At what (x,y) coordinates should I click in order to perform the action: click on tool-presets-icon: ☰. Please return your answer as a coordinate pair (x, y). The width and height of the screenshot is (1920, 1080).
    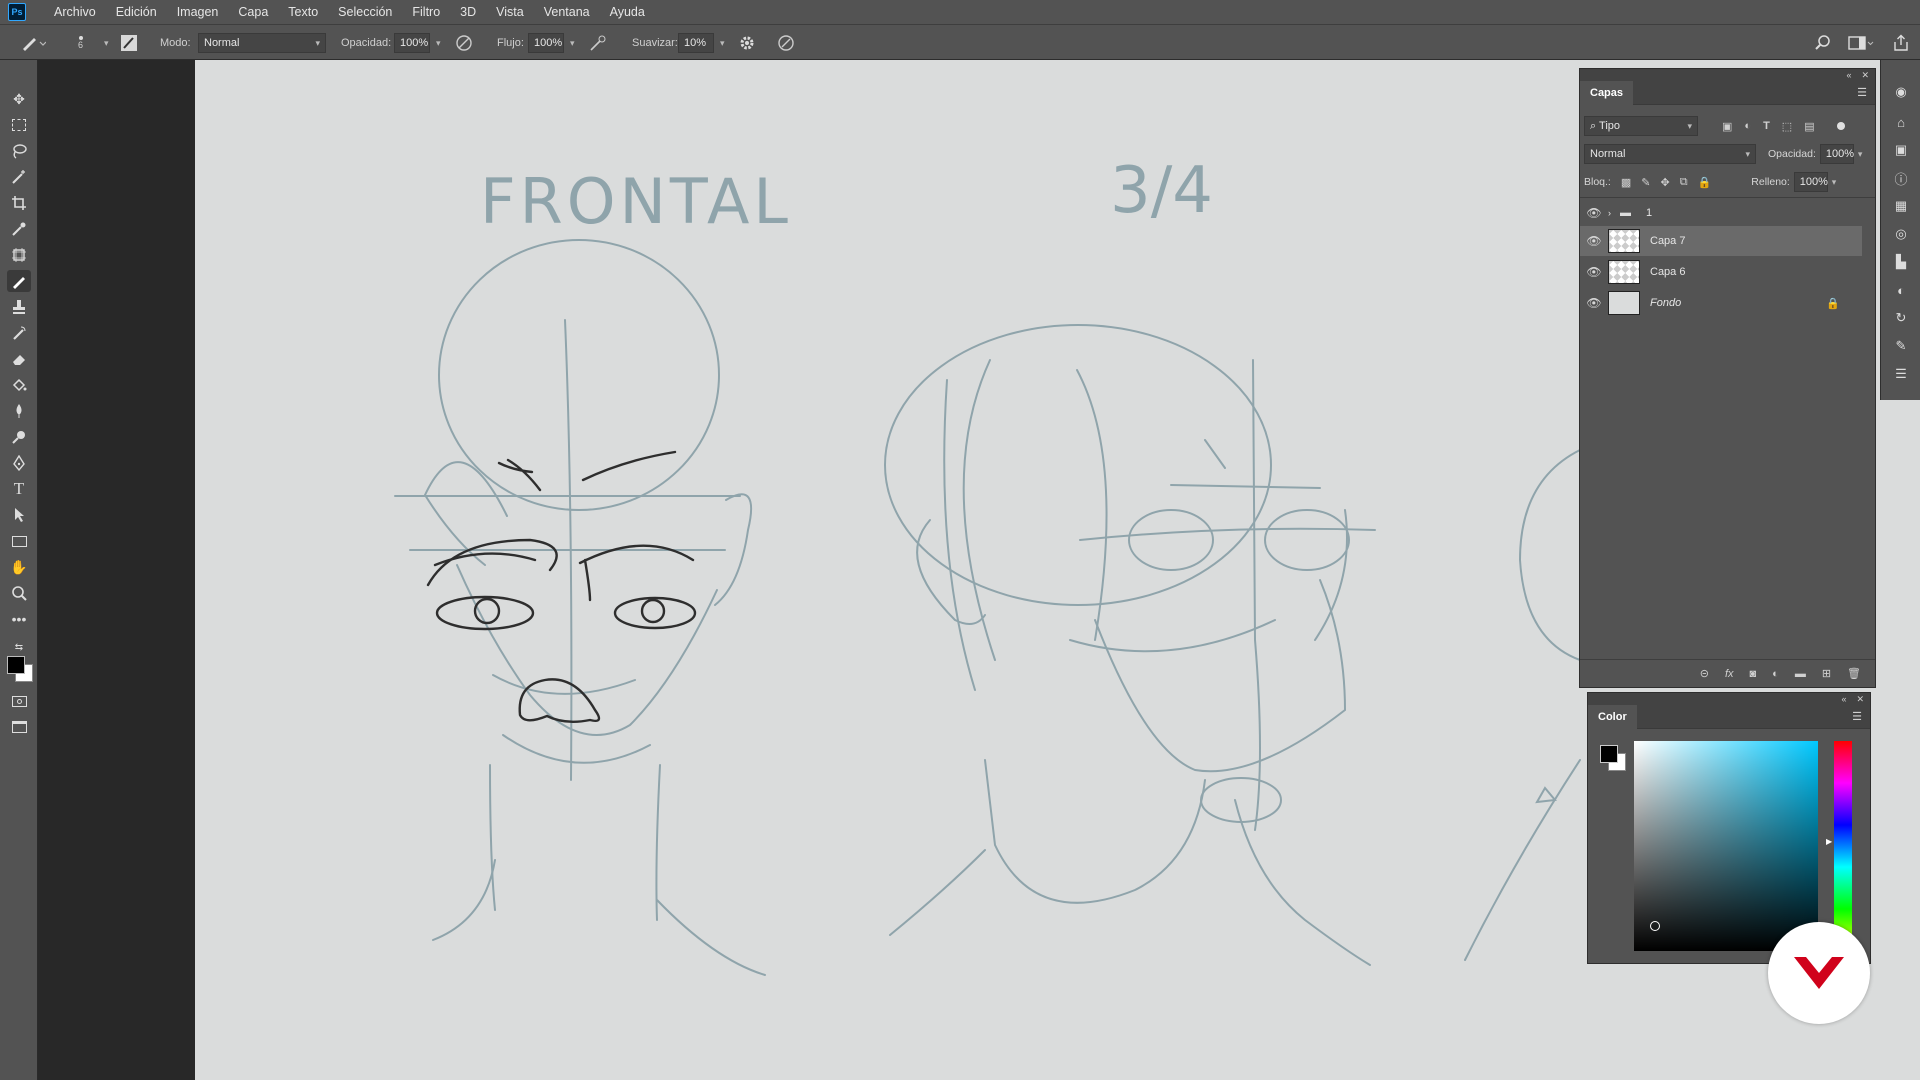
    Looking at the image, I should click on (1901, 374).